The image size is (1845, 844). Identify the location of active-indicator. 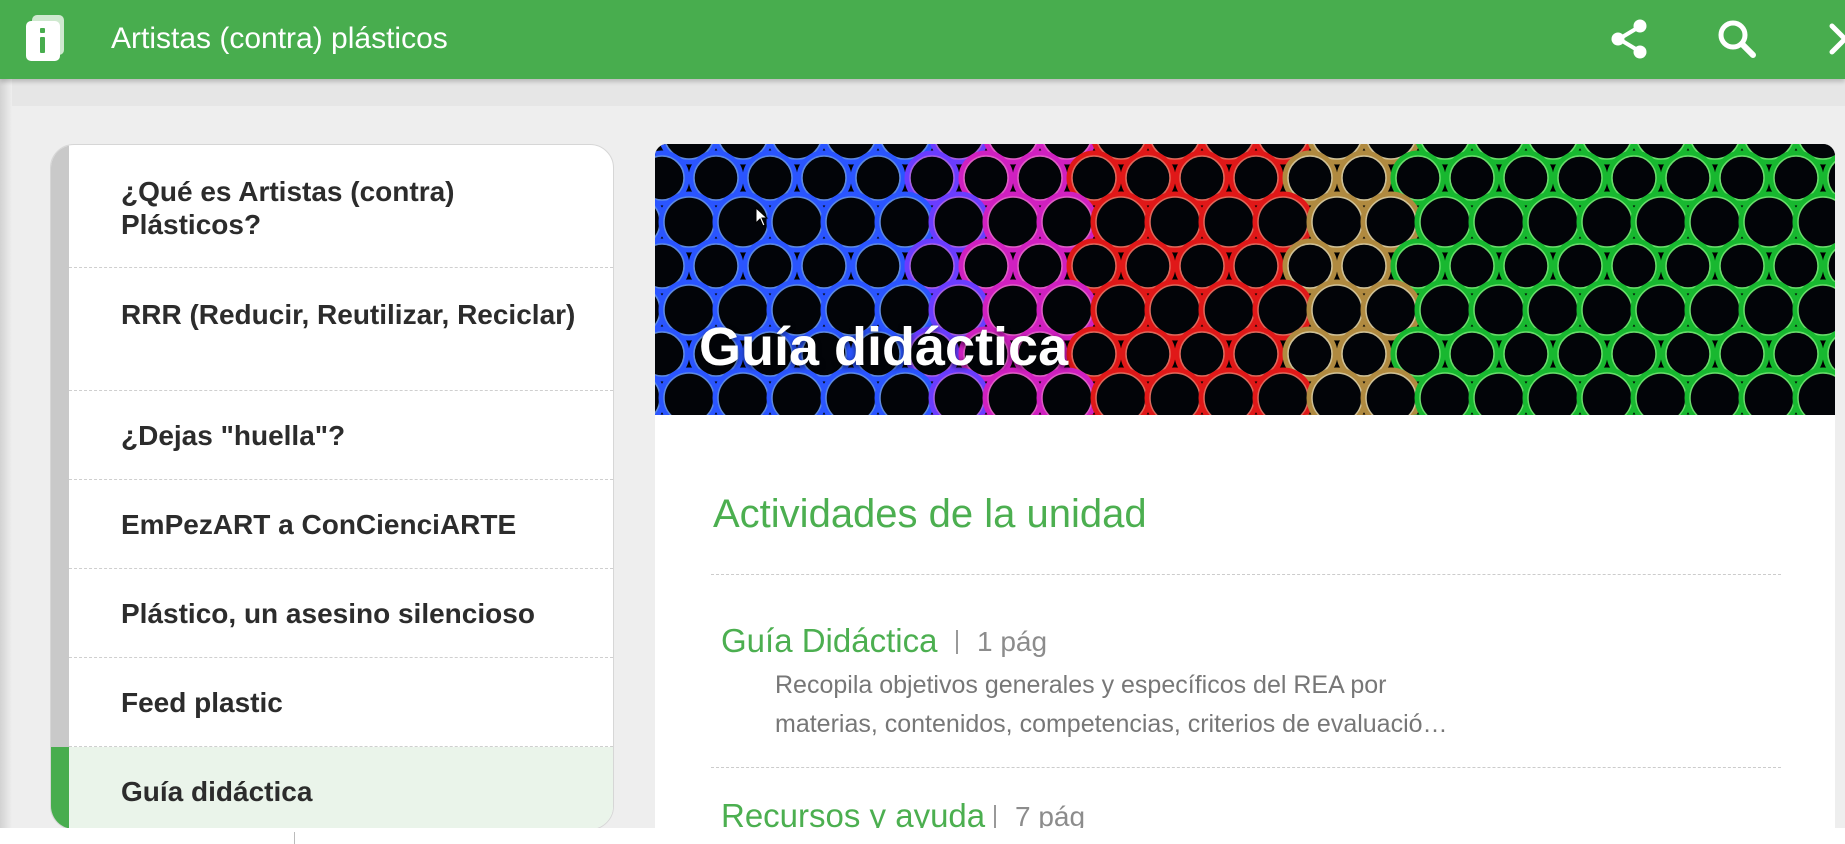
(60, 788).